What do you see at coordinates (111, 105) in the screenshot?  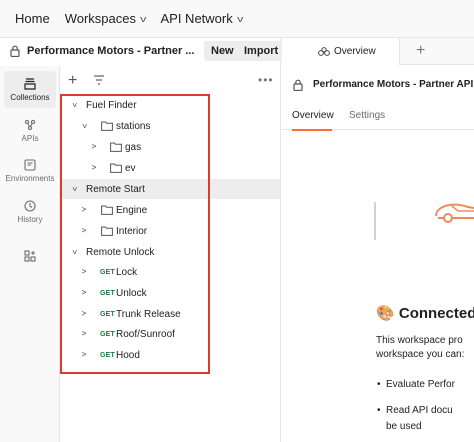 I see `tree-item-label: Fuel Finder` at bounding box center [111, 105].